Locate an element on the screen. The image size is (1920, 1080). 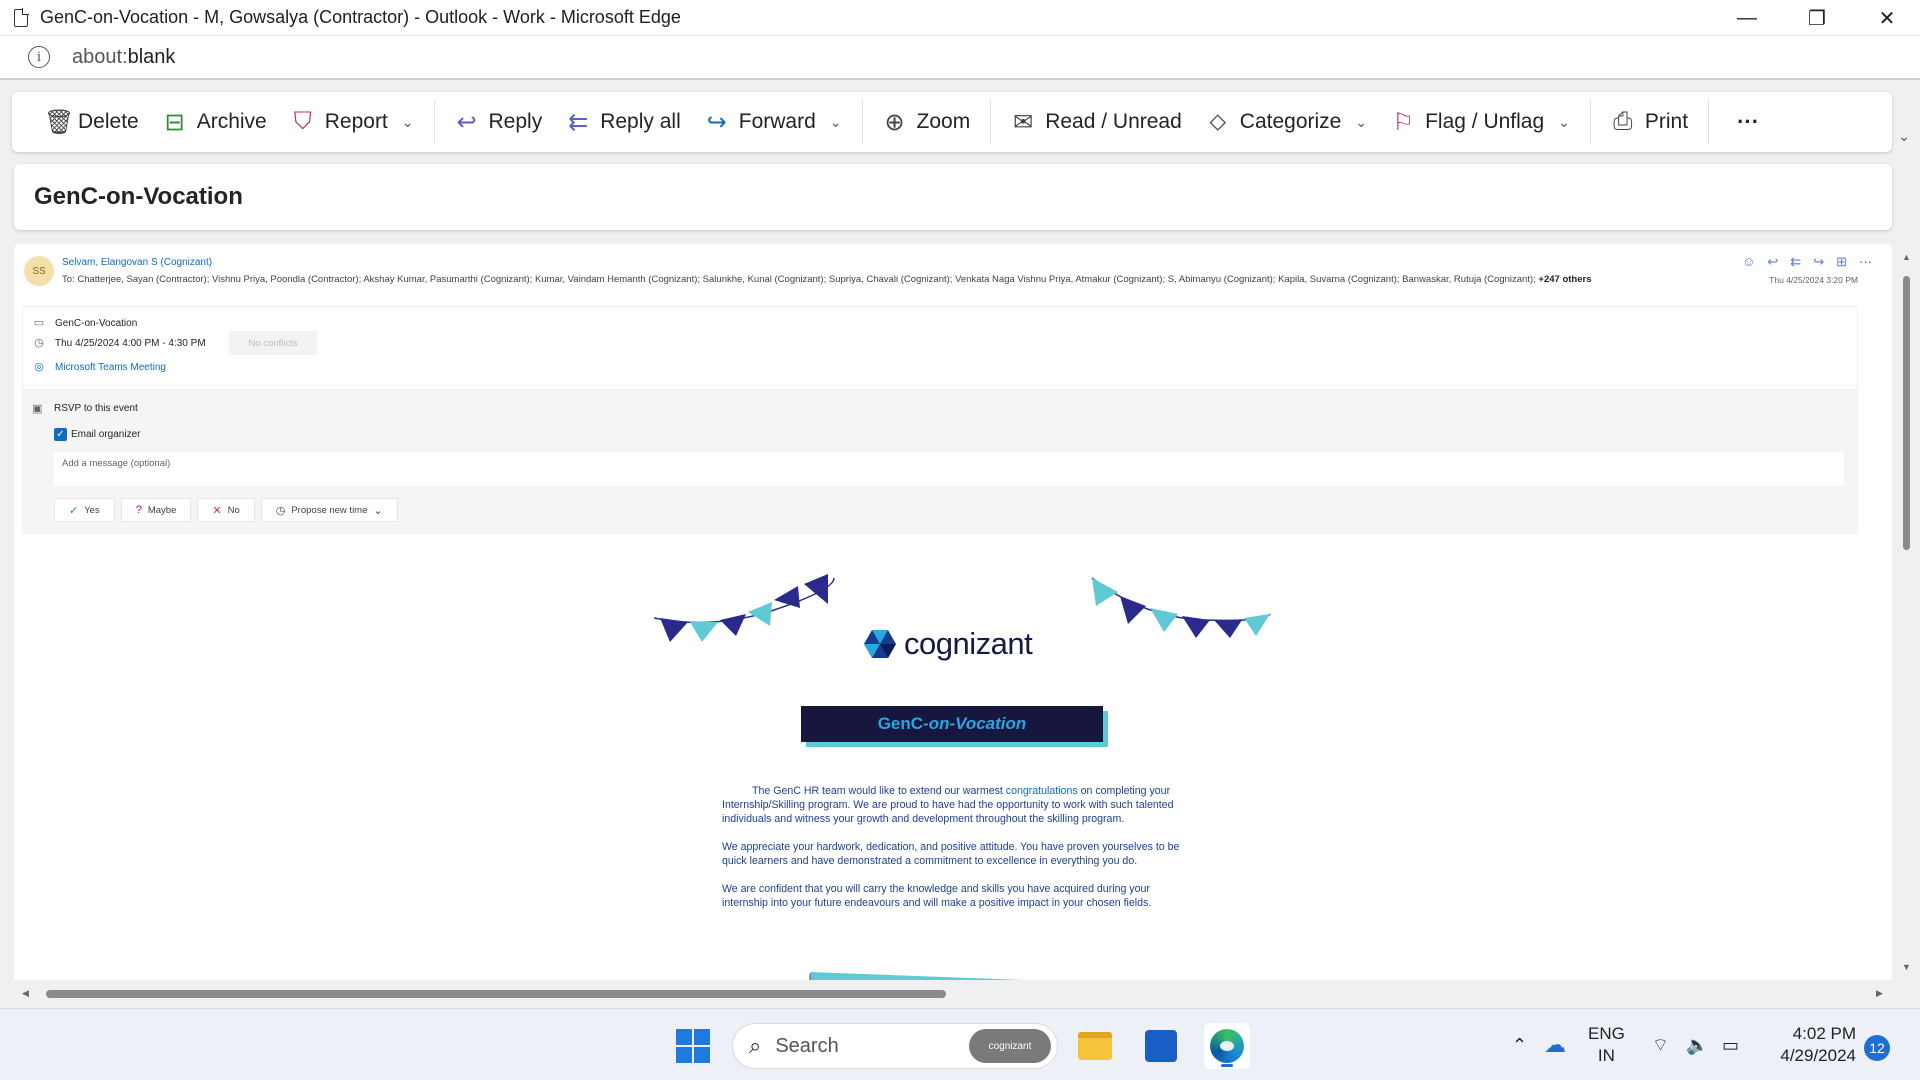
scroll-up-arrow: ▲ is located at coordinates (1906, 257).